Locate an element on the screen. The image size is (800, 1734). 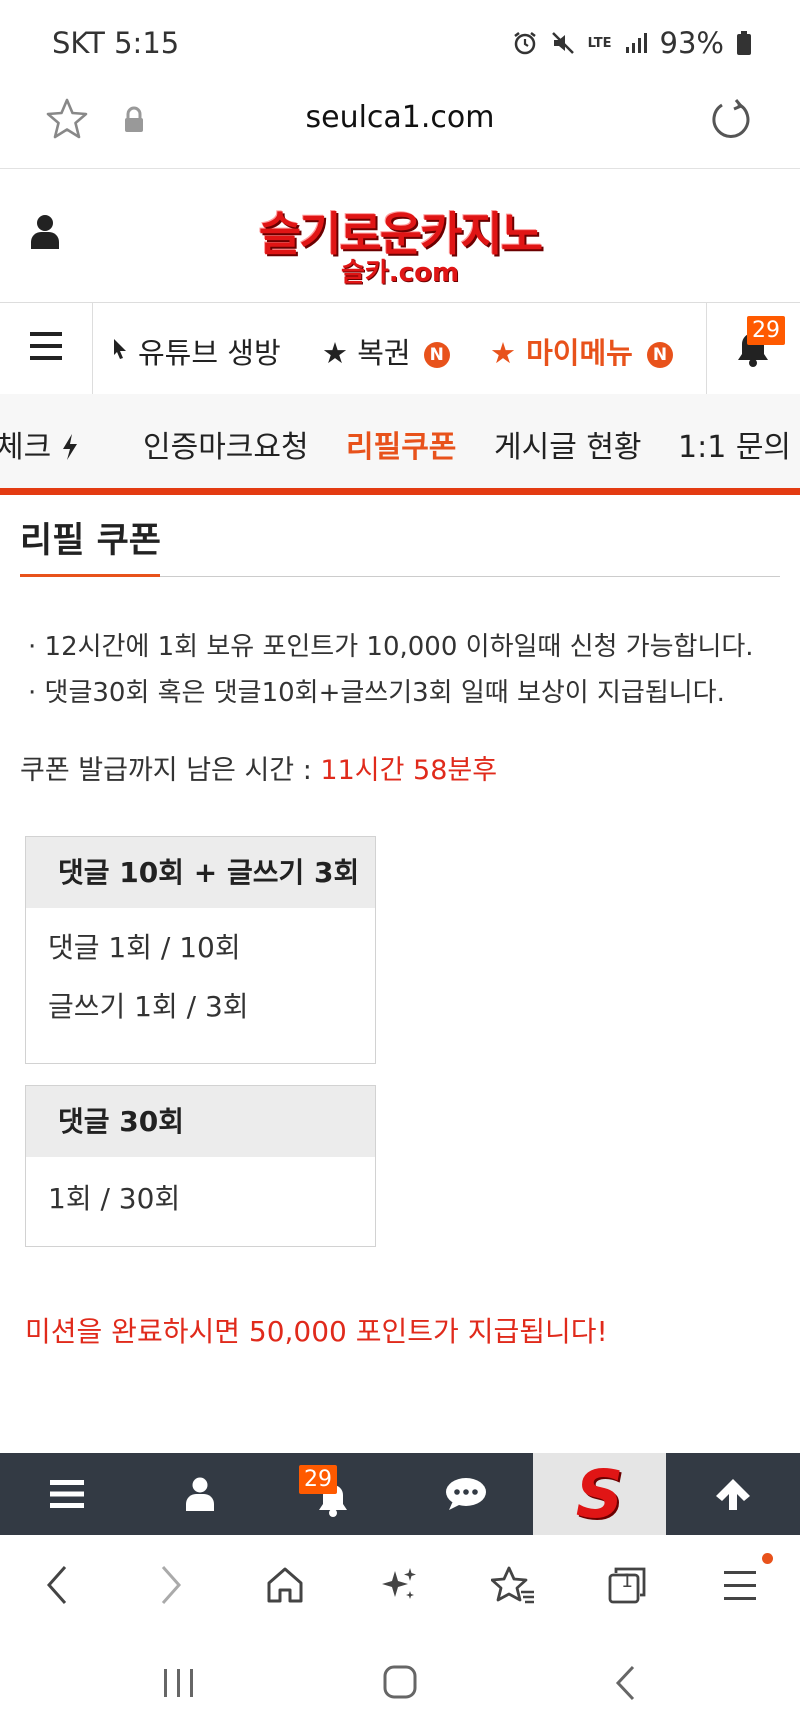
bottom-chat-button is located at coordinates (465, 1494).